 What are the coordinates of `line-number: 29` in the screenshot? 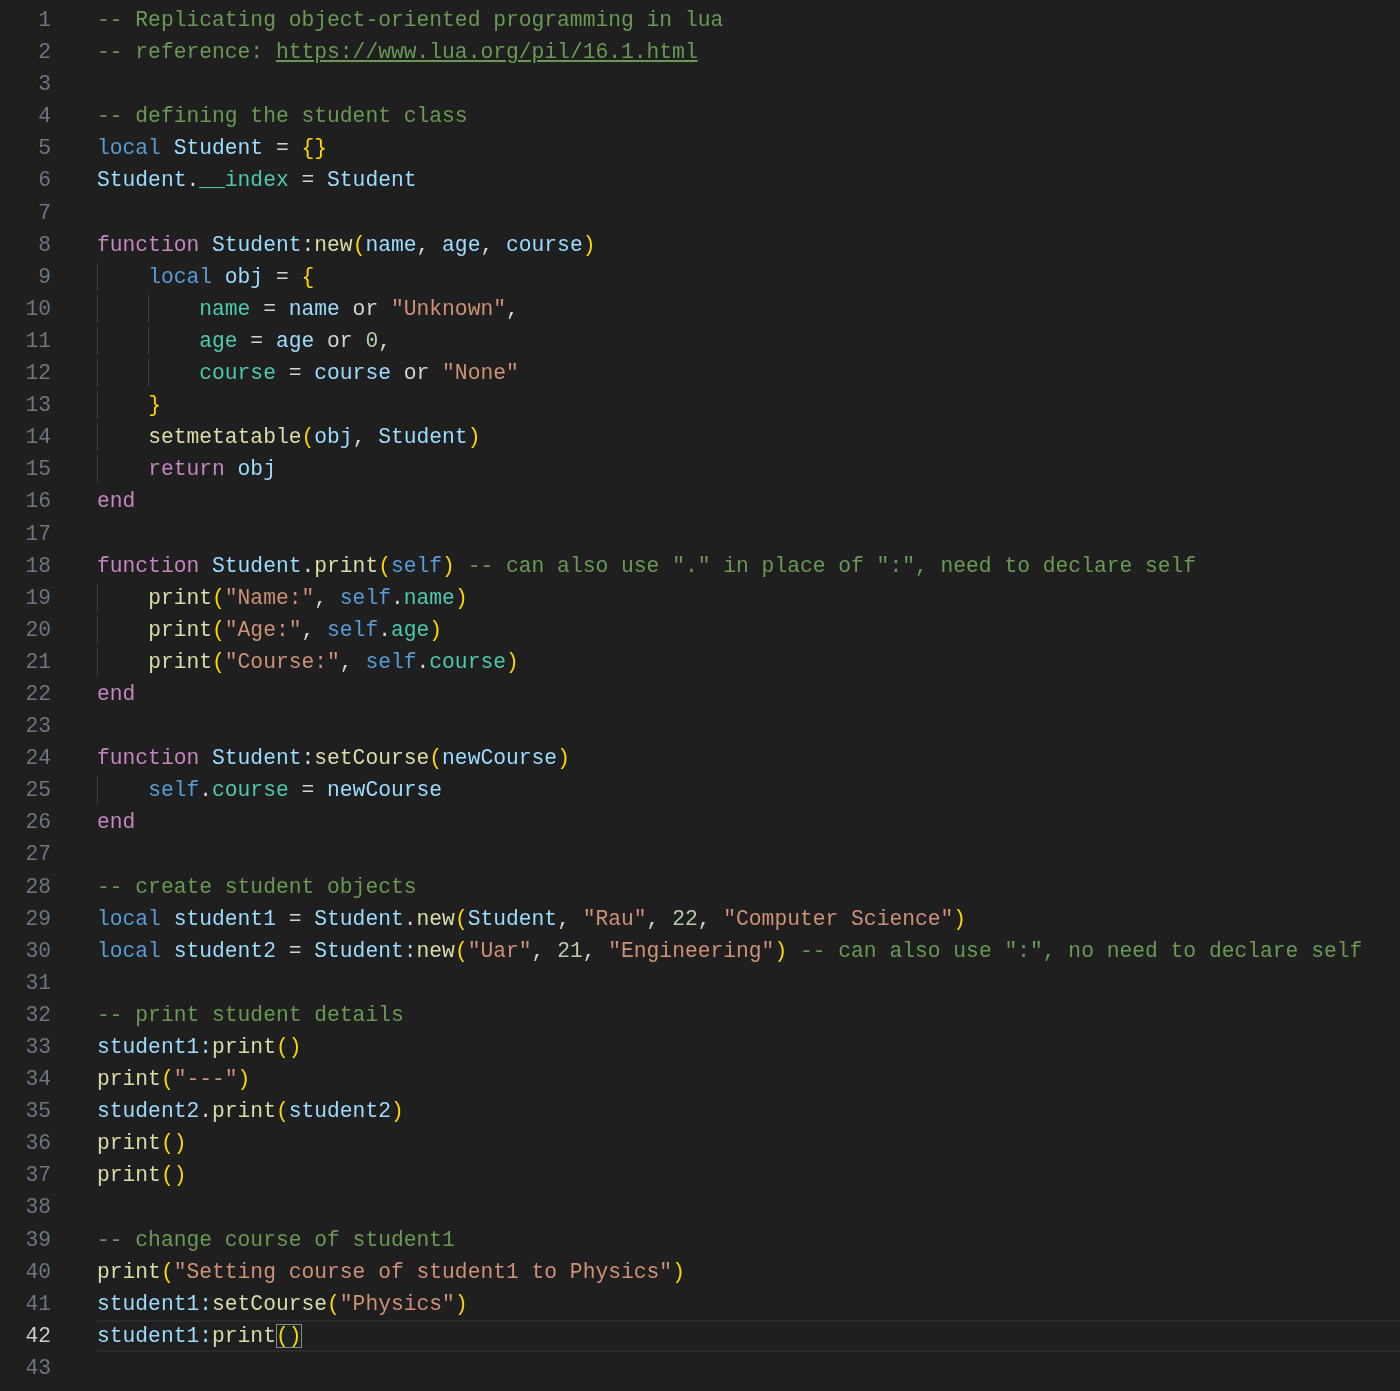 It's located at (37, 919).